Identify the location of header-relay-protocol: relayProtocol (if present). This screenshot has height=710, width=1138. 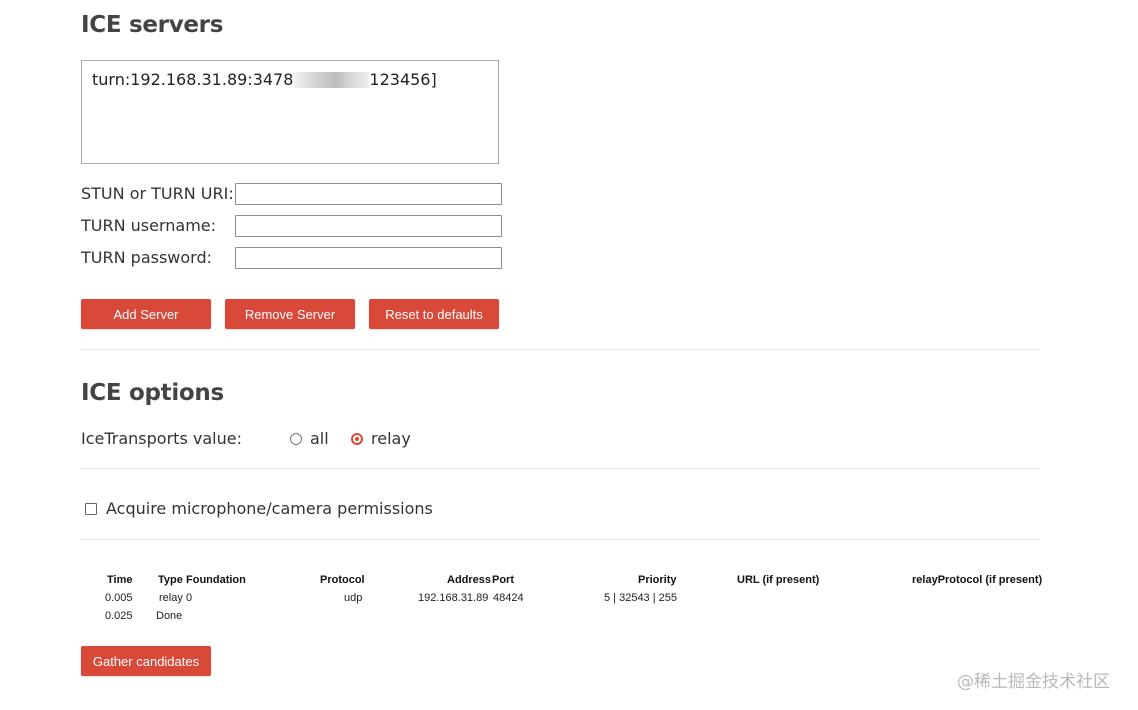
(977, 580).